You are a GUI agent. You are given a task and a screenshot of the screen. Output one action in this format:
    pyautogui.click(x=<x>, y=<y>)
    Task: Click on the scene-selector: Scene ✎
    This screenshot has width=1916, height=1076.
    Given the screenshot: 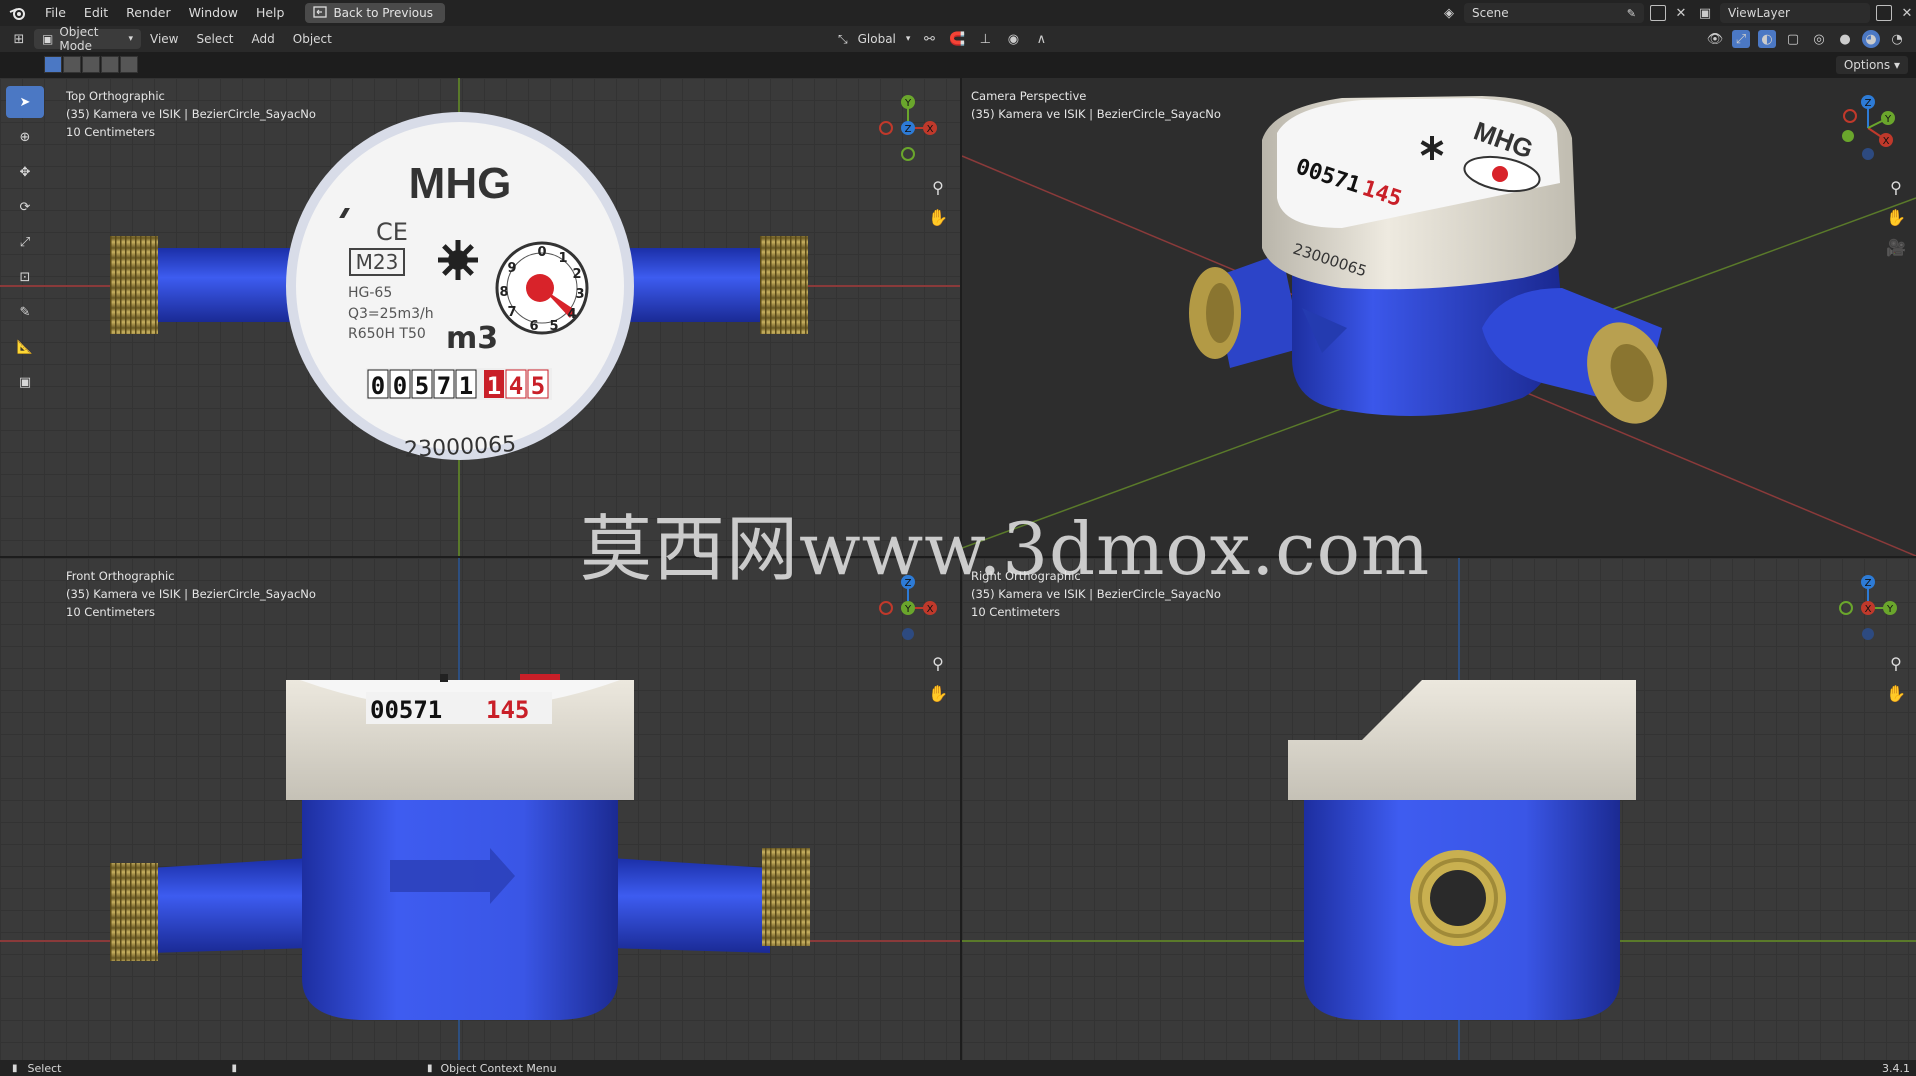 What is the action you would take?
    pyautogui.click(x=1554, y=13)
    